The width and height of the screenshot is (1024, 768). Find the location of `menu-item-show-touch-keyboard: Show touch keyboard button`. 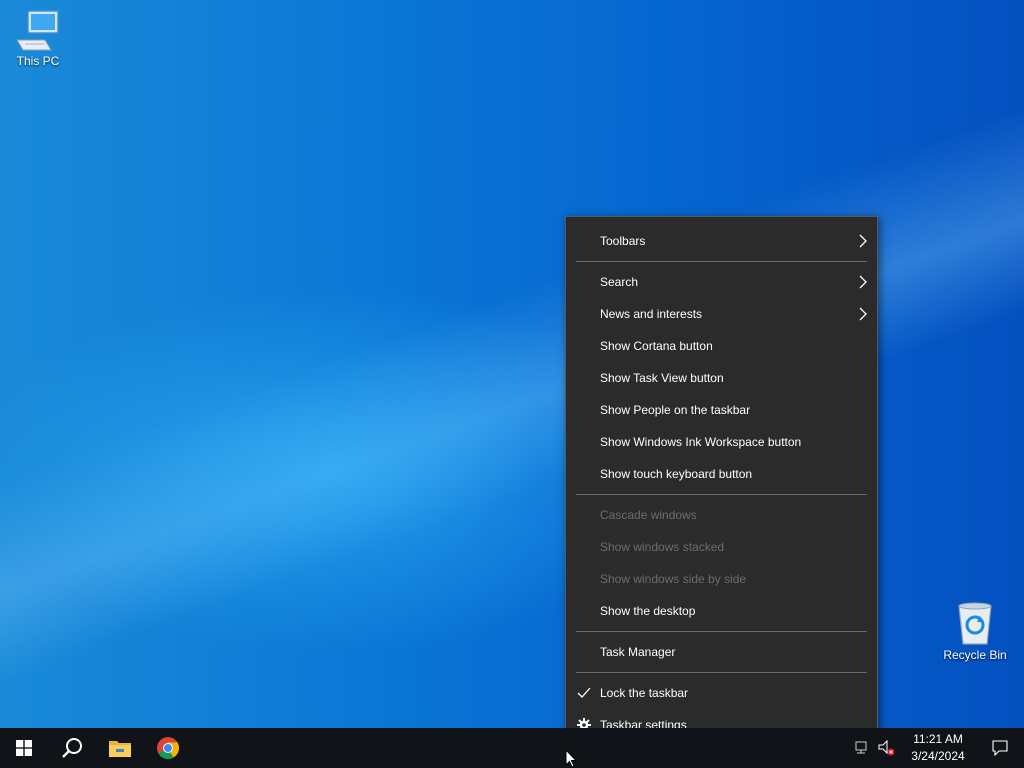

menu-item-show-touch-keyboard: Show touch keyboard button is located at coordinates (721, 474).